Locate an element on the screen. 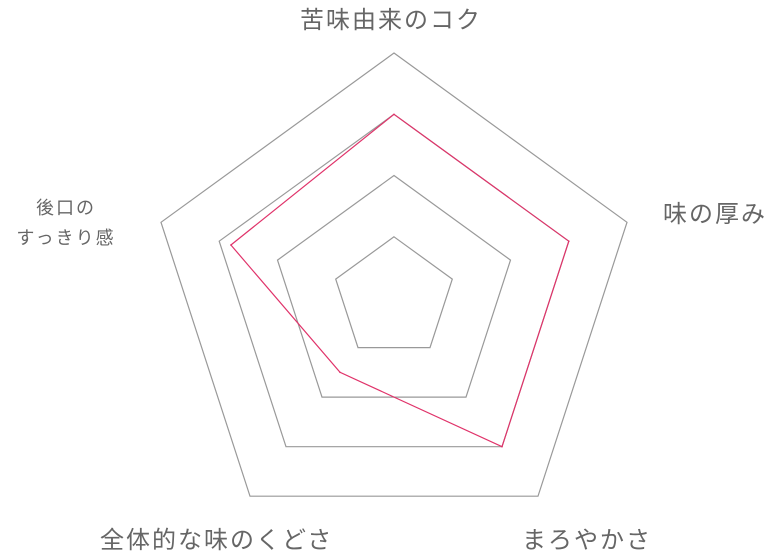 The height and width of the screenshot is (555, 783). axis-label-bitterness: 苦味由来のコク is located at coordinates (391, 20).